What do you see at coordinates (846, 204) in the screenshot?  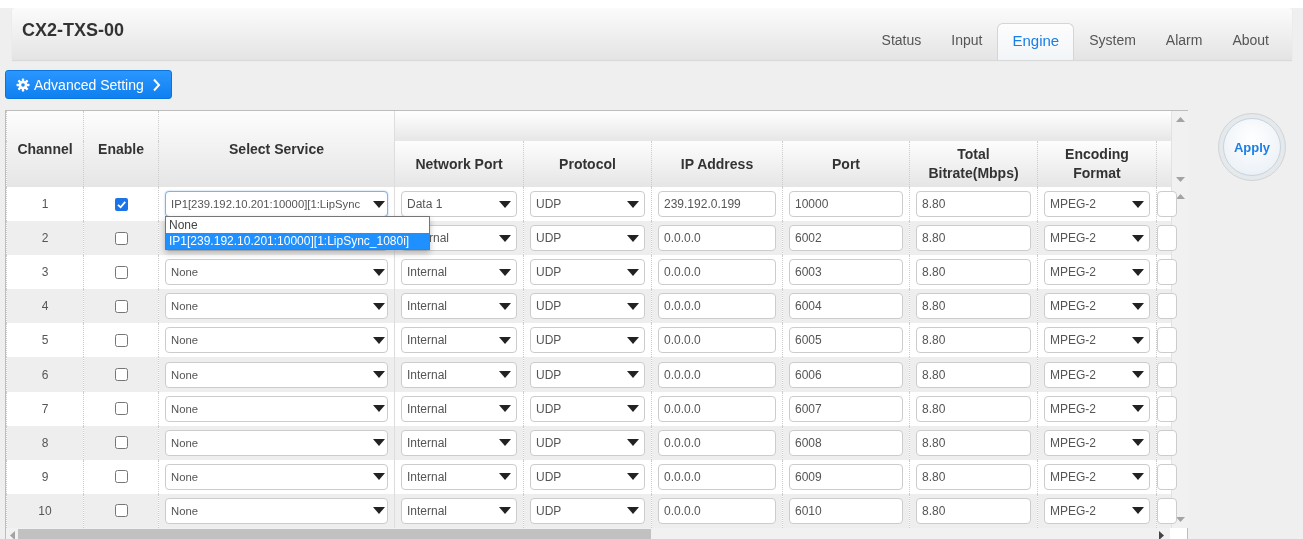 I see `text-field: 10000` at bounding box center [846, 204].